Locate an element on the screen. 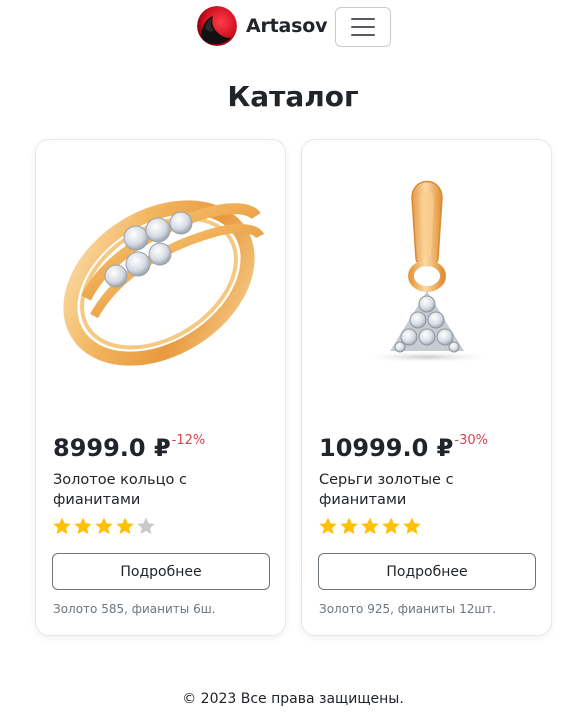 The image size is (586, 726). logo-icon is located at coordinates (217, 26).